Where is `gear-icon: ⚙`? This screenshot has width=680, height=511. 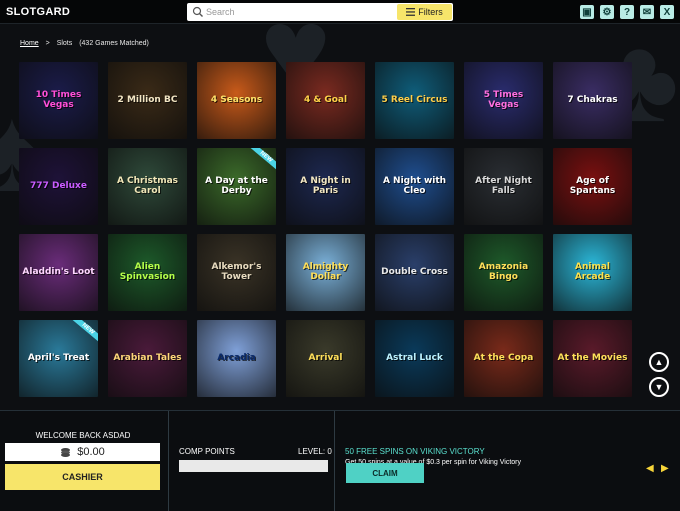
gear-icon: ⚙ is located at coordinates (607, 12).